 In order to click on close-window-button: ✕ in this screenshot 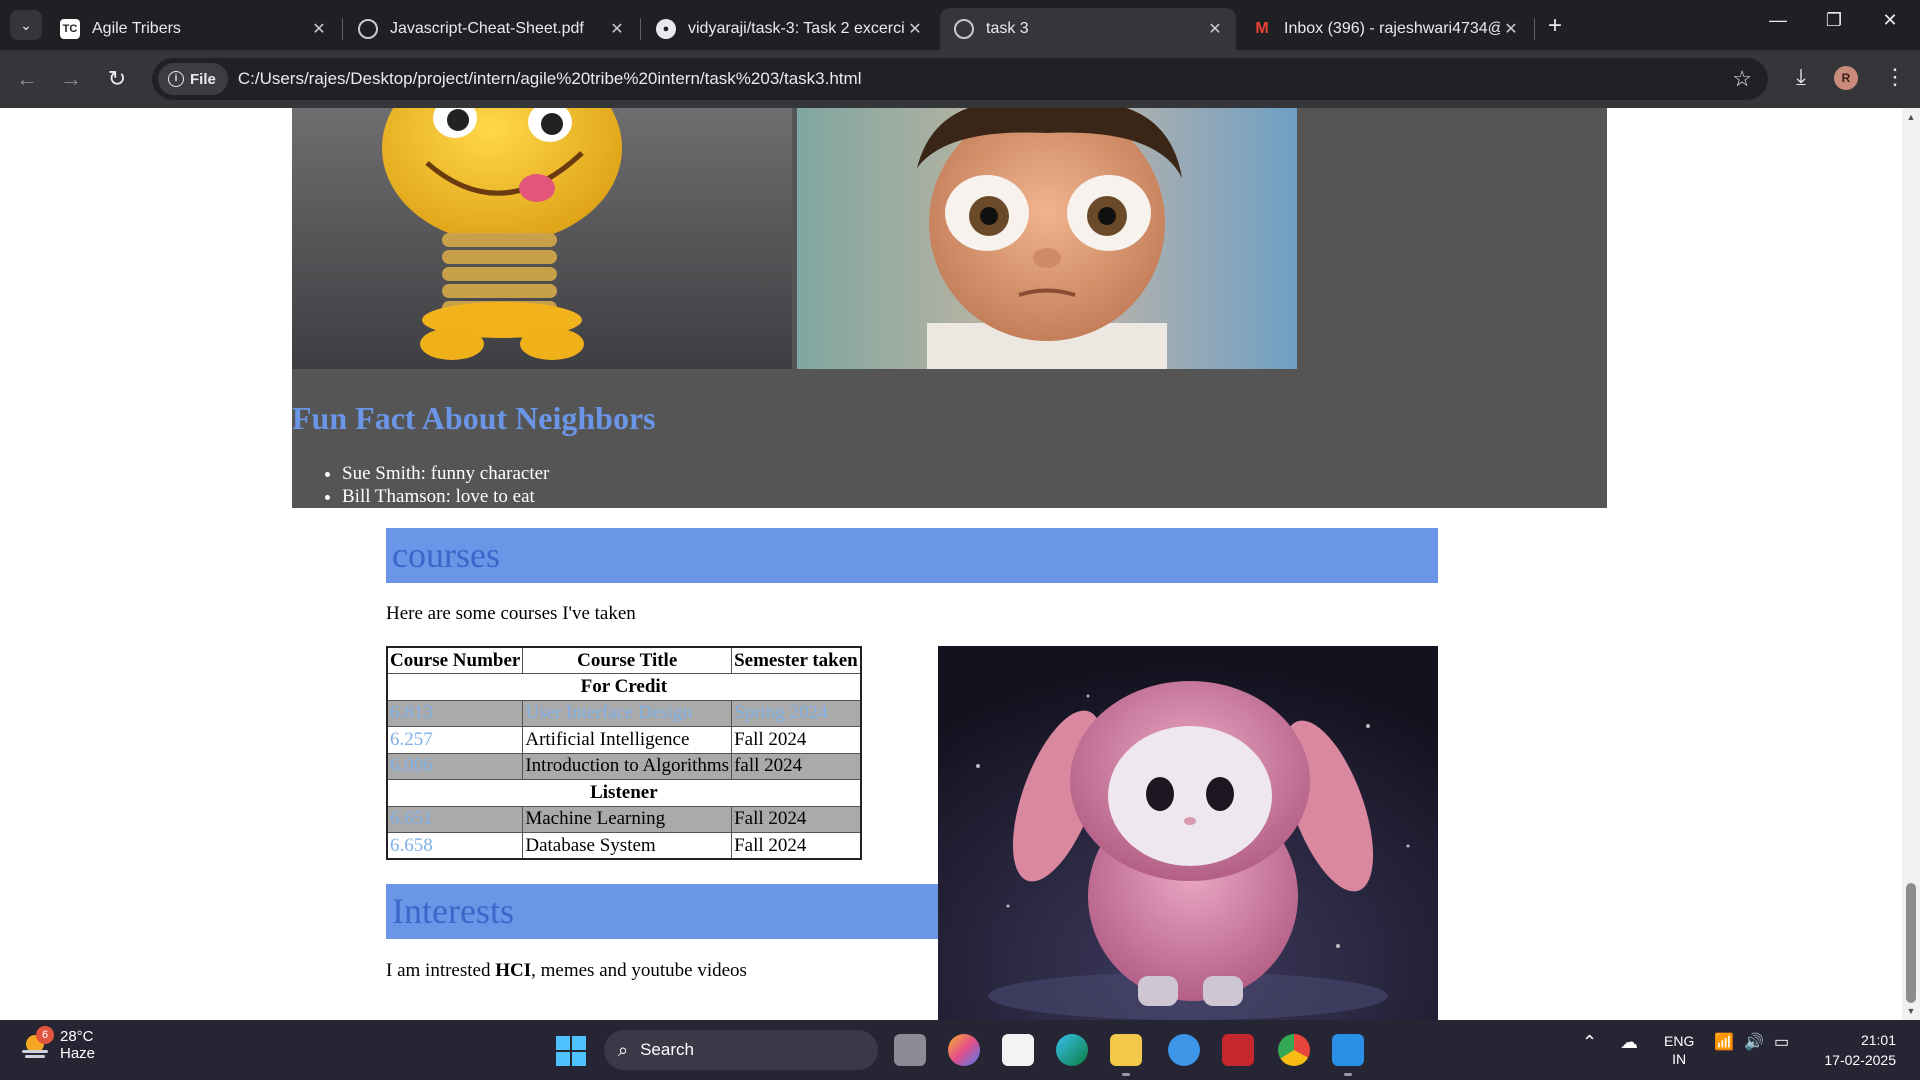, I will do `click(1890, 20)`.